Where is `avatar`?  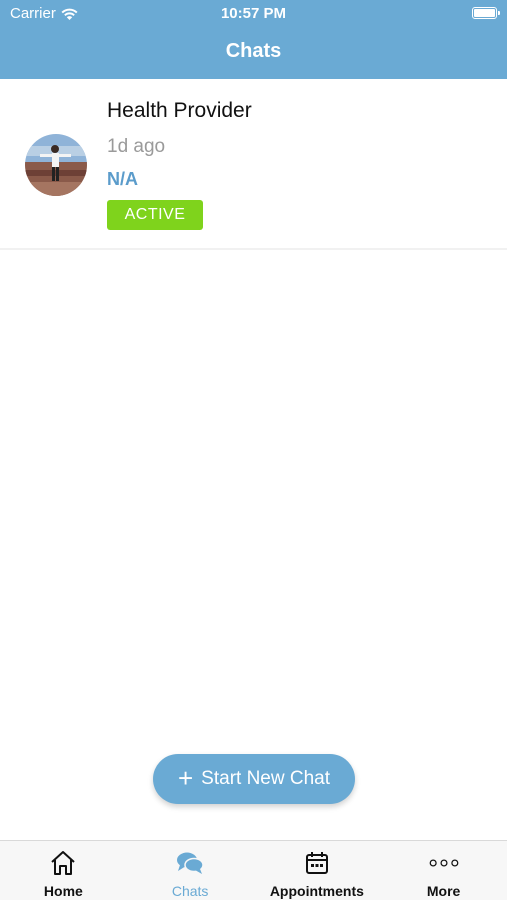
avatar is located at coordinates (56, 165).